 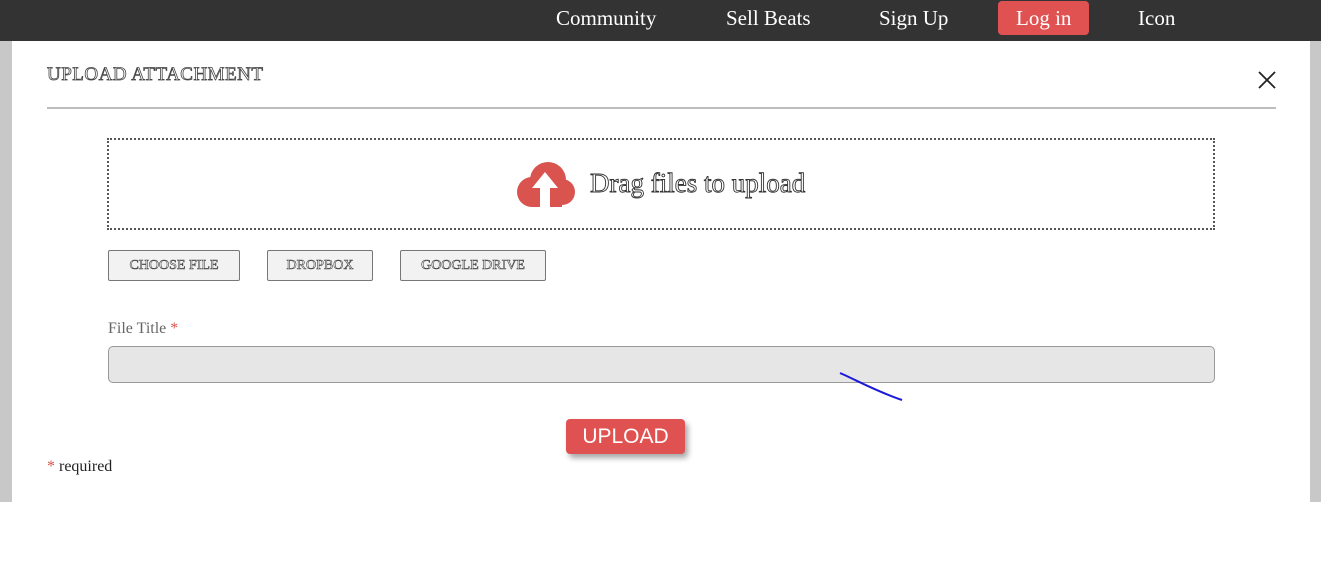 I want to click on required-asterisk: *, so click(x=174, y=328).